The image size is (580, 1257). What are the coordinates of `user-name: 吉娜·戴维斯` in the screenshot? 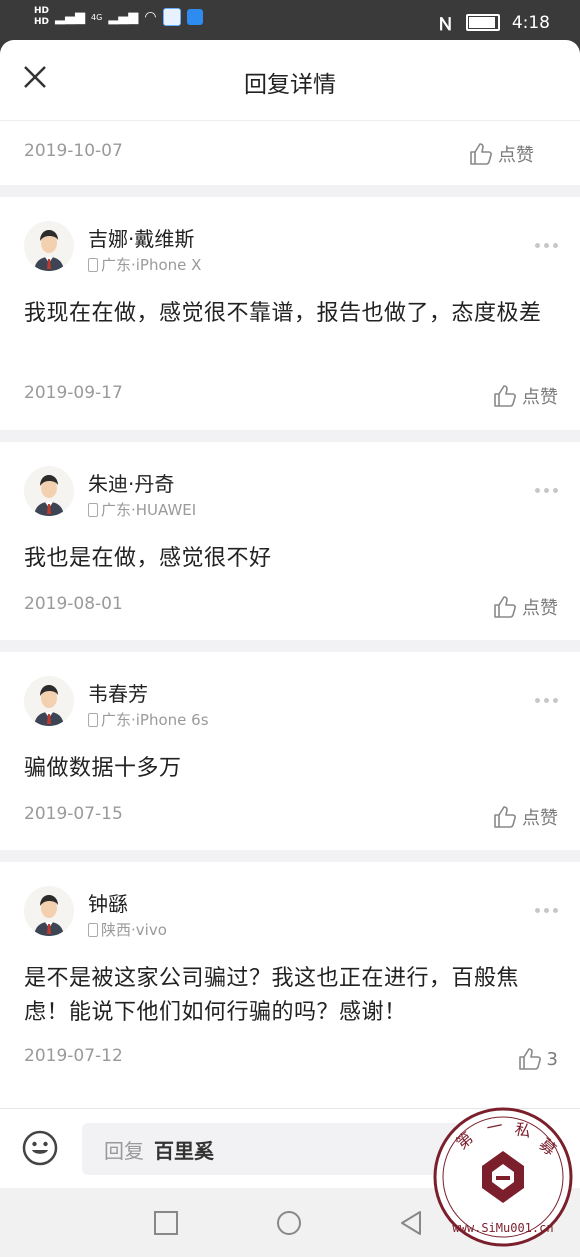 It's located at (141, 237).